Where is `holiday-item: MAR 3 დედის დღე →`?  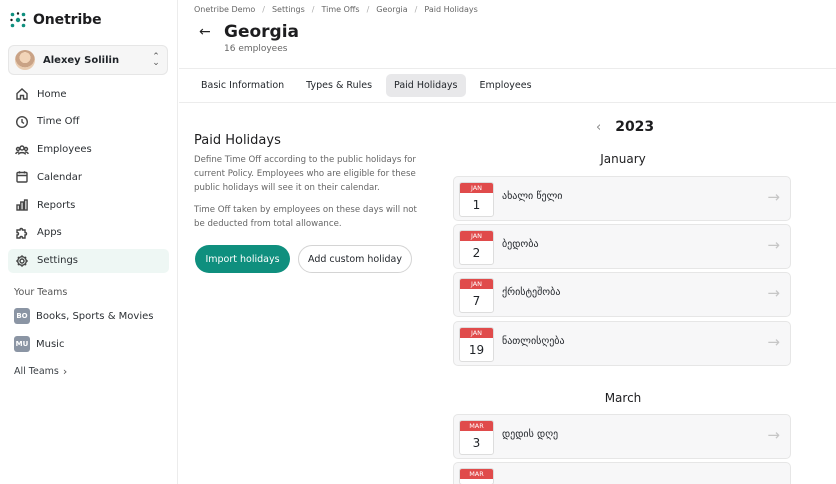
holiday-item: MAR 3 დედის დღე → is located at coordinates (622, 436).